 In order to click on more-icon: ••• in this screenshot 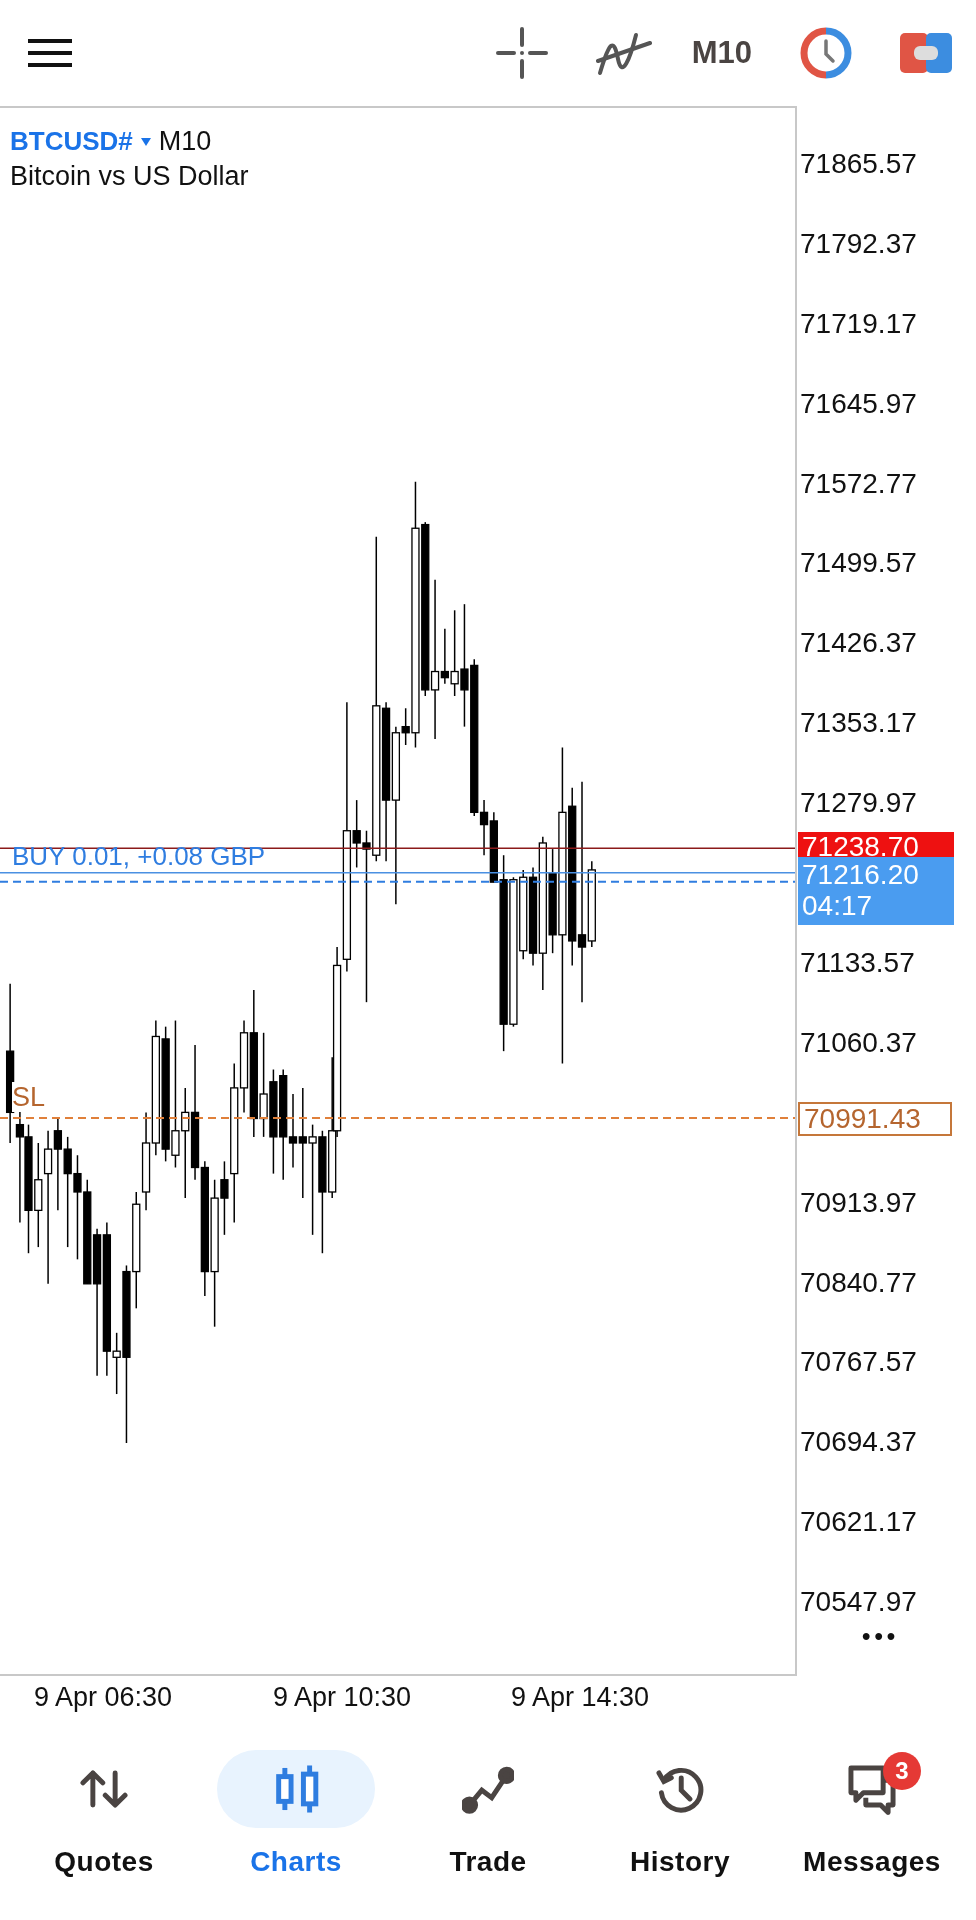, I will do `click(881, 1636)`.